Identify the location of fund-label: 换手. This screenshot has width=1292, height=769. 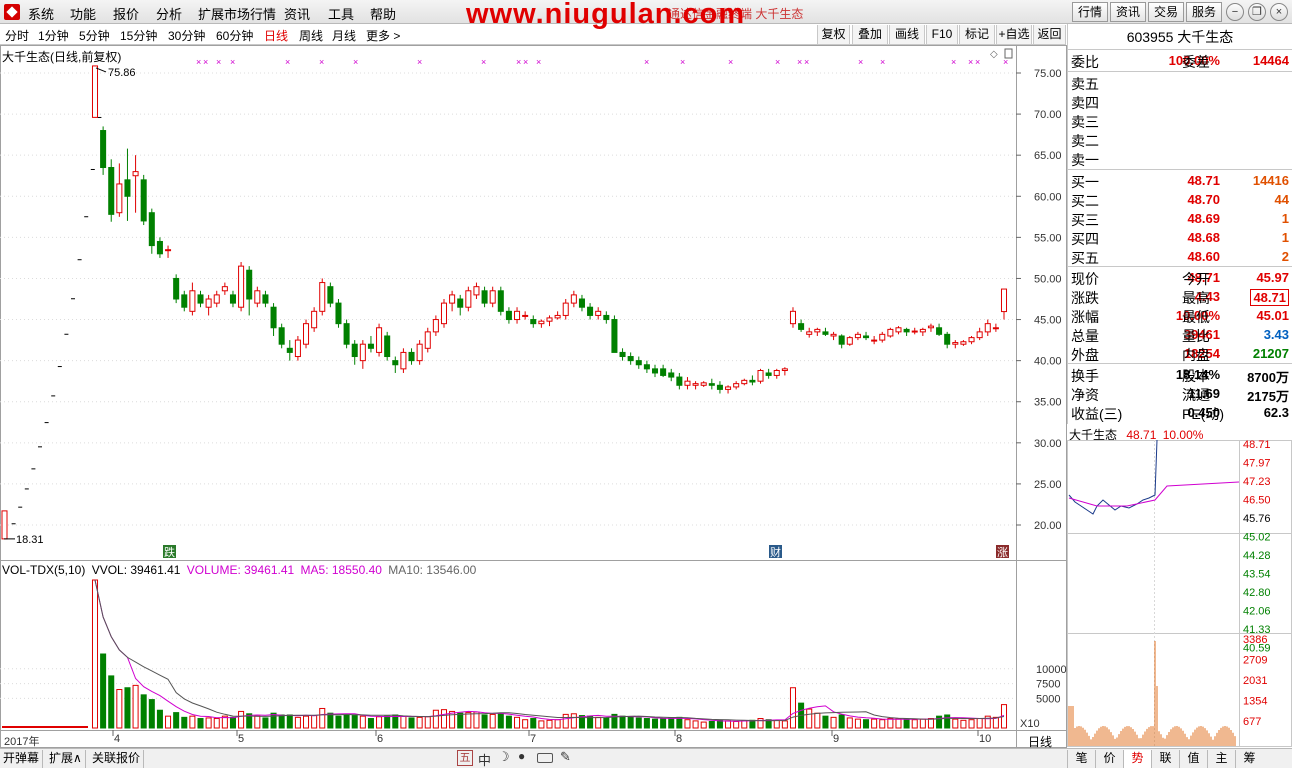
(1085, 376).